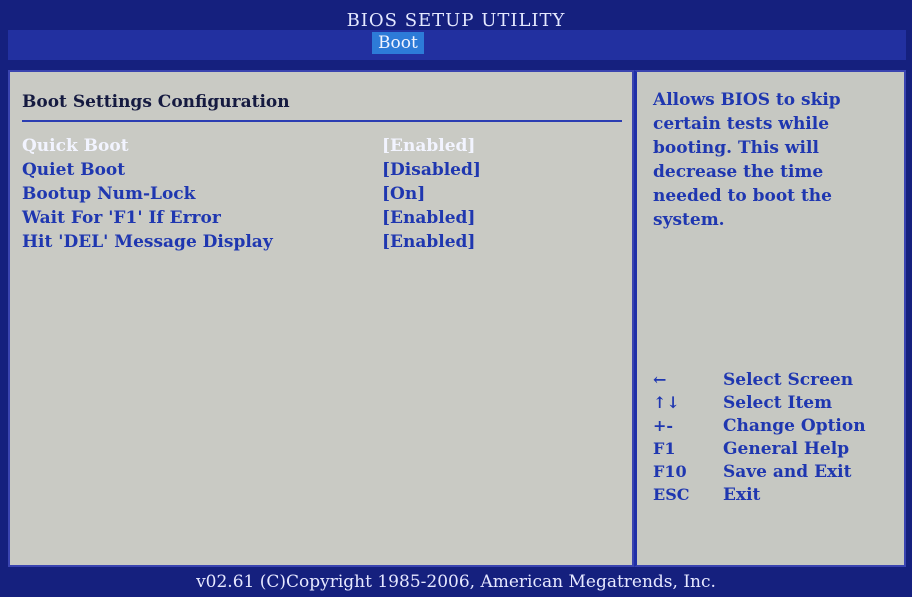 The image size is (912, 597). Describe the element at coordinates (786, 449) in the screenshot. I see `key-description: General Help` at that location.